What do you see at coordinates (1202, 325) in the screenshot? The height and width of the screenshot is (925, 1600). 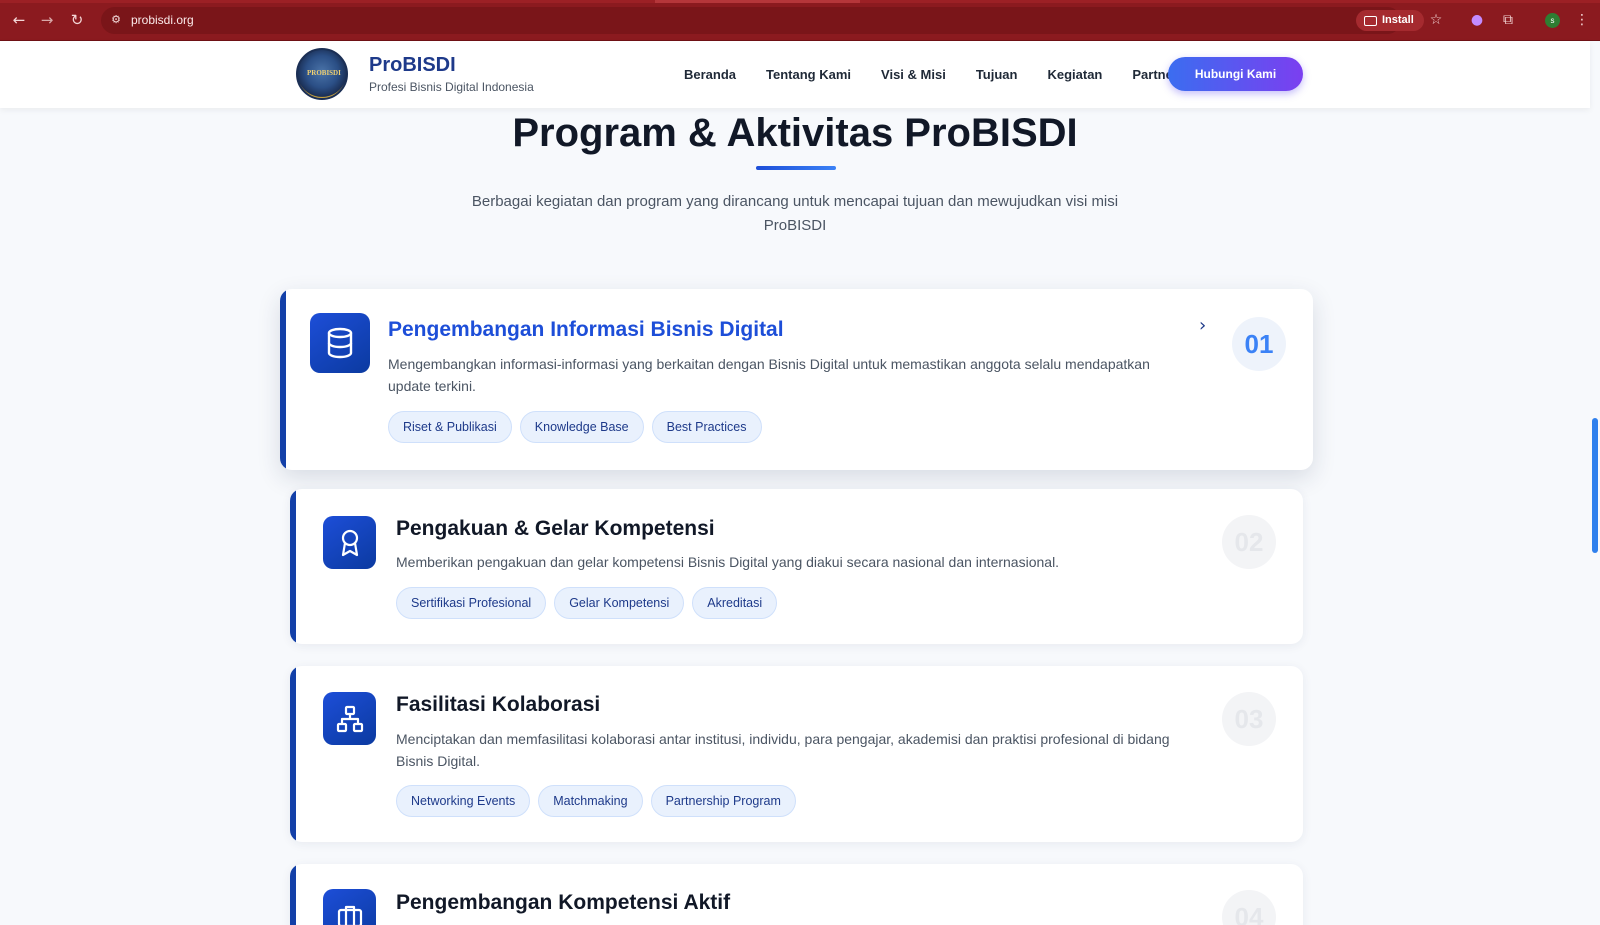 I see `chevron-right-icon: ›` at bounding box center [1202, 325].